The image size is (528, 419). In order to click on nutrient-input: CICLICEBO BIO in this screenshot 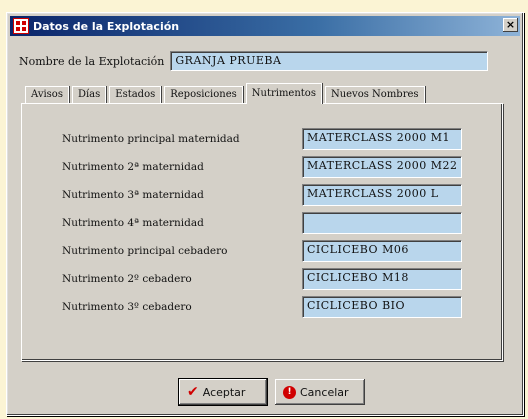, I will do `click(382, 307)`.